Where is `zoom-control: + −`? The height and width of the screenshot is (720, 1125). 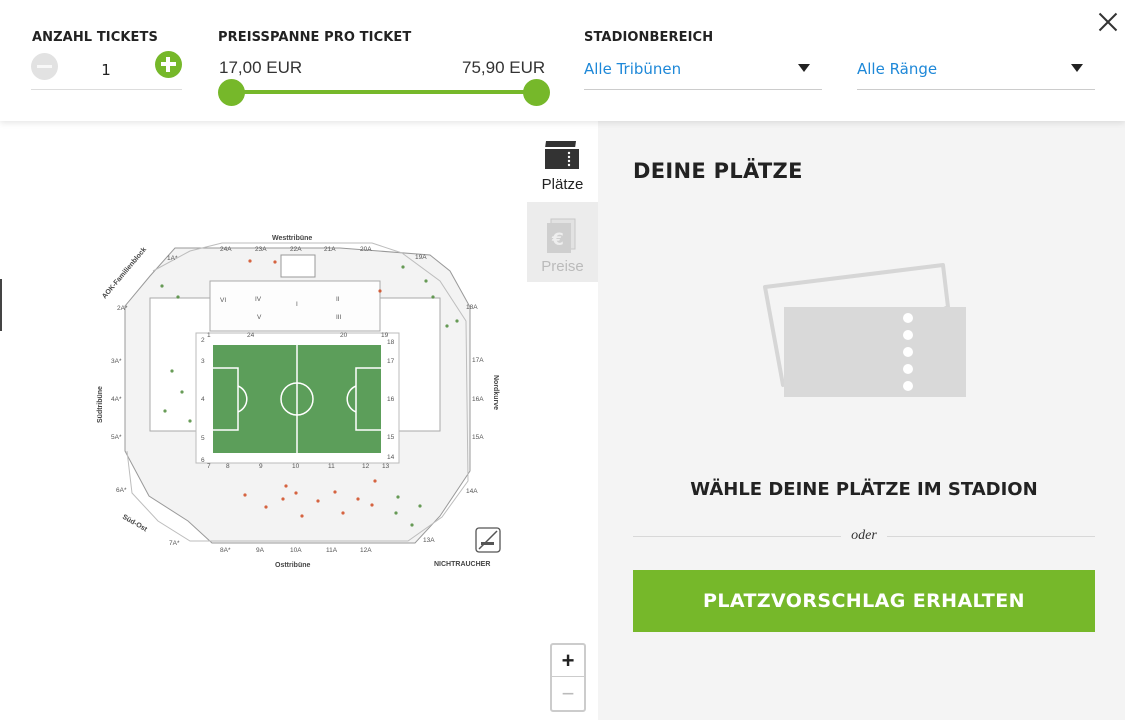
zoom-control: + − is located at coordinates (568, 677).